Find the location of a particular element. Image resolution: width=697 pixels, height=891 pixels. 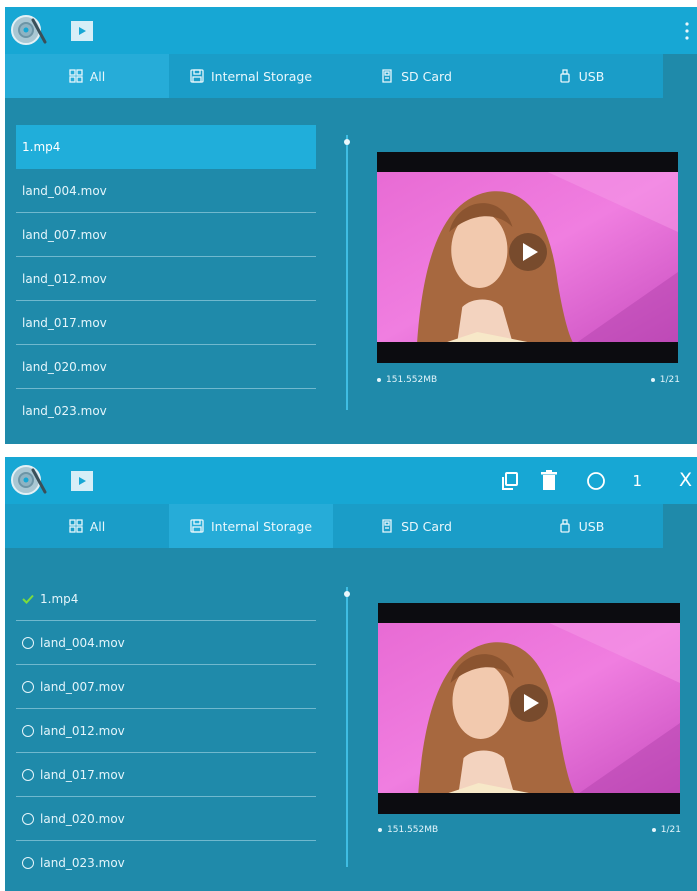

close-selection-button: X is located at coordinates (685, 480).